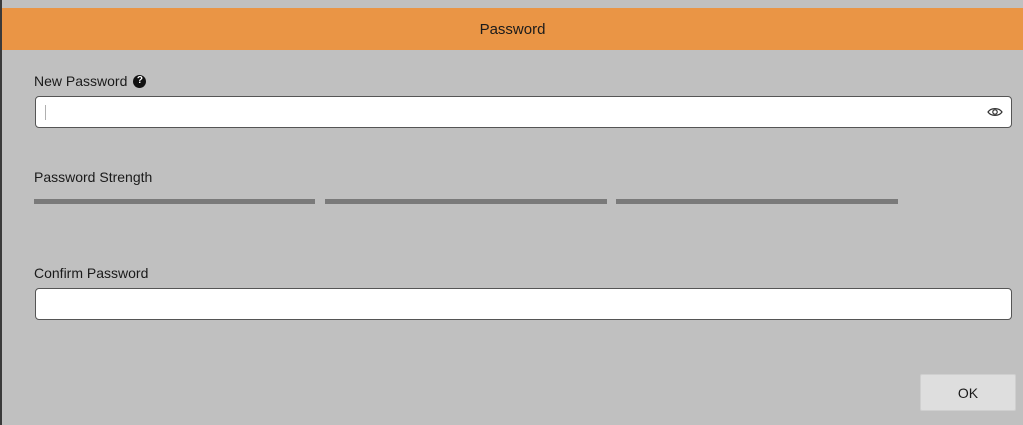 This screenshot has height=425, width=1023. Describe the element at coordinates (968, 392) in the screenshot. I see `ok-button: OK` at that location.